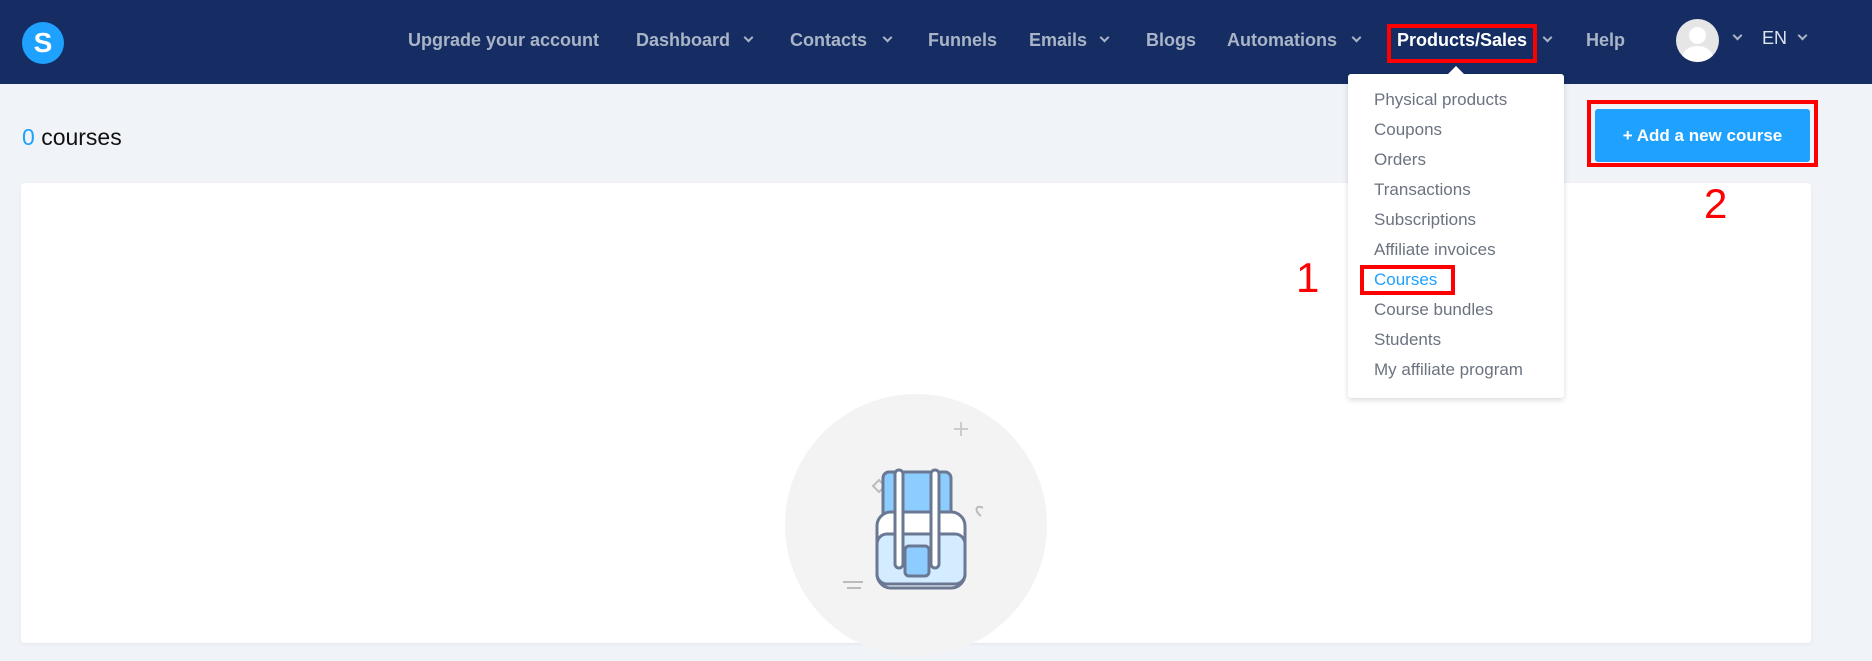 This screenshot has width=1872, height=661. Describe the element at coordinates (683, 40) in the screenshot. I see `nav-dashboard: Dashboard` at that location.